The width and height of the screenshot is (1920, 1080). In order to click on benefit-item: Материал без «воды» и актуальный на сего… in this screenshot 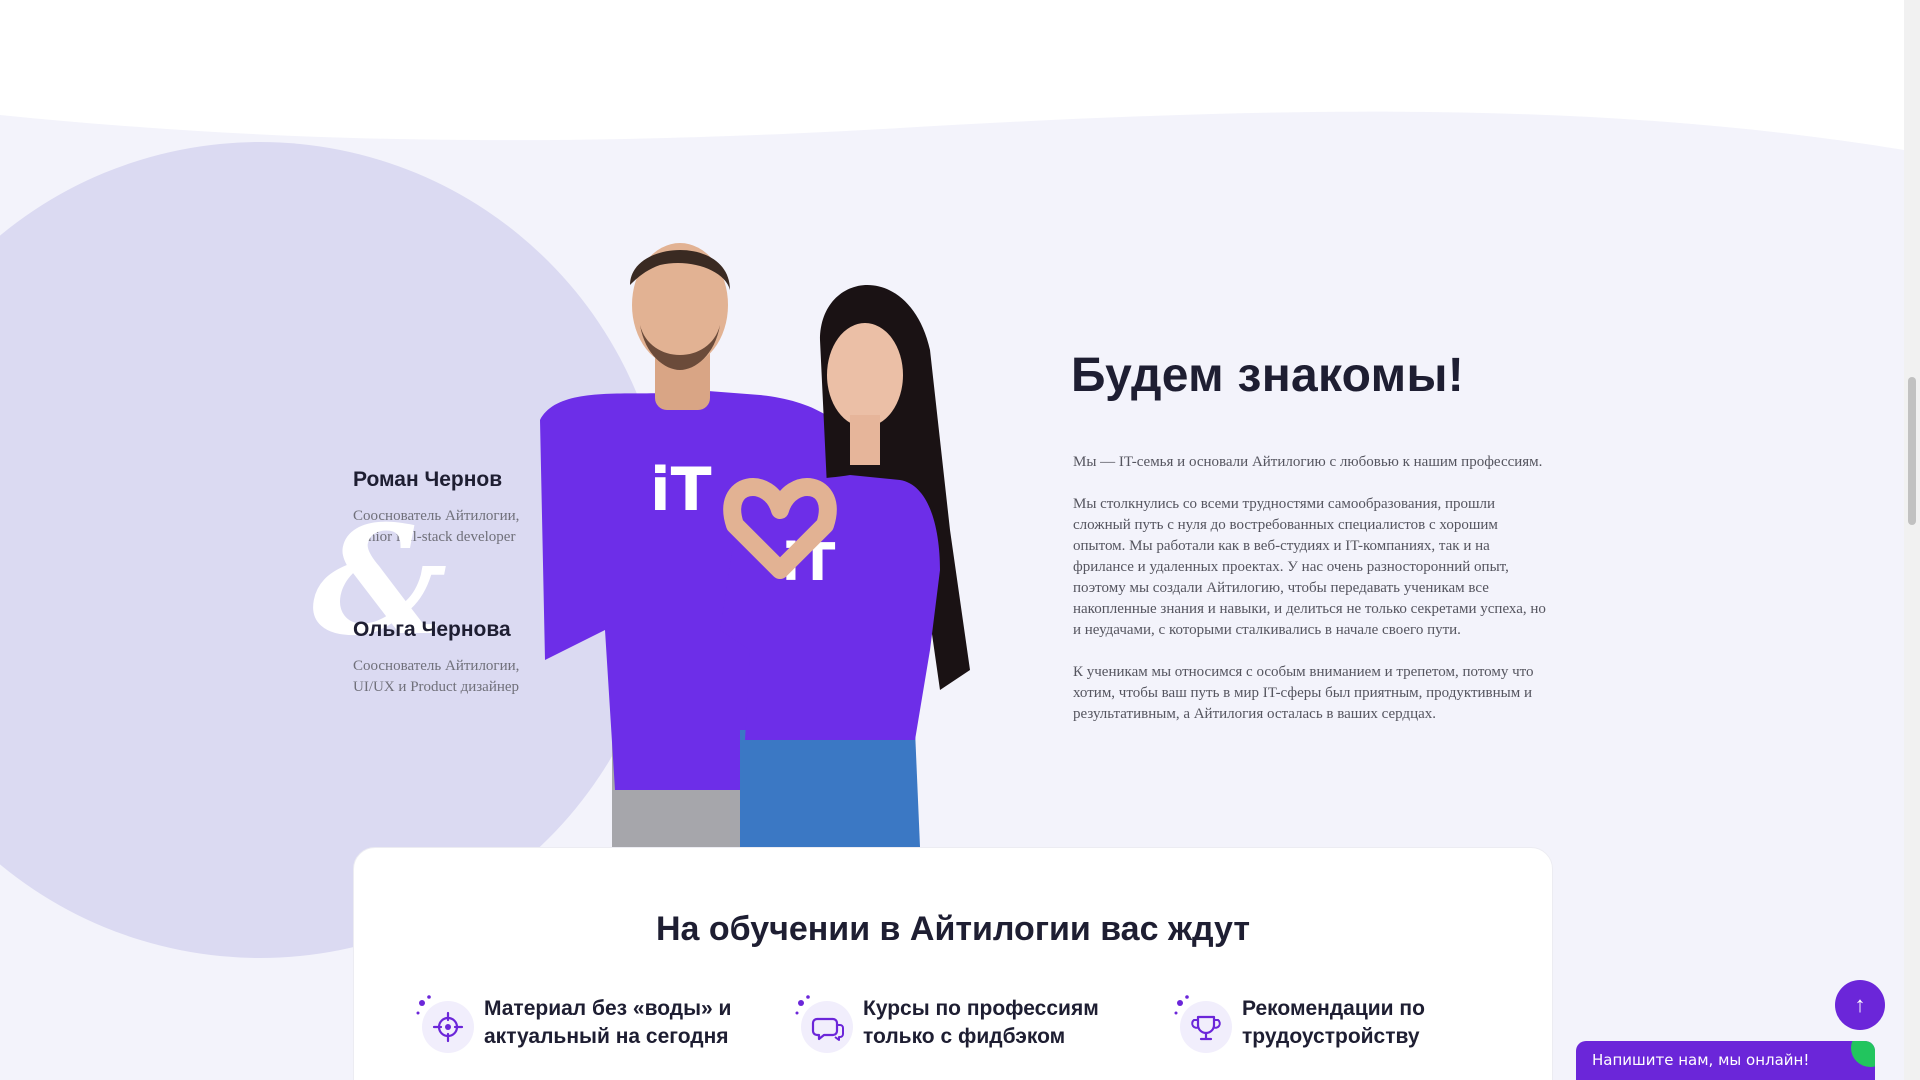, I will do `click(572, 1023)`.